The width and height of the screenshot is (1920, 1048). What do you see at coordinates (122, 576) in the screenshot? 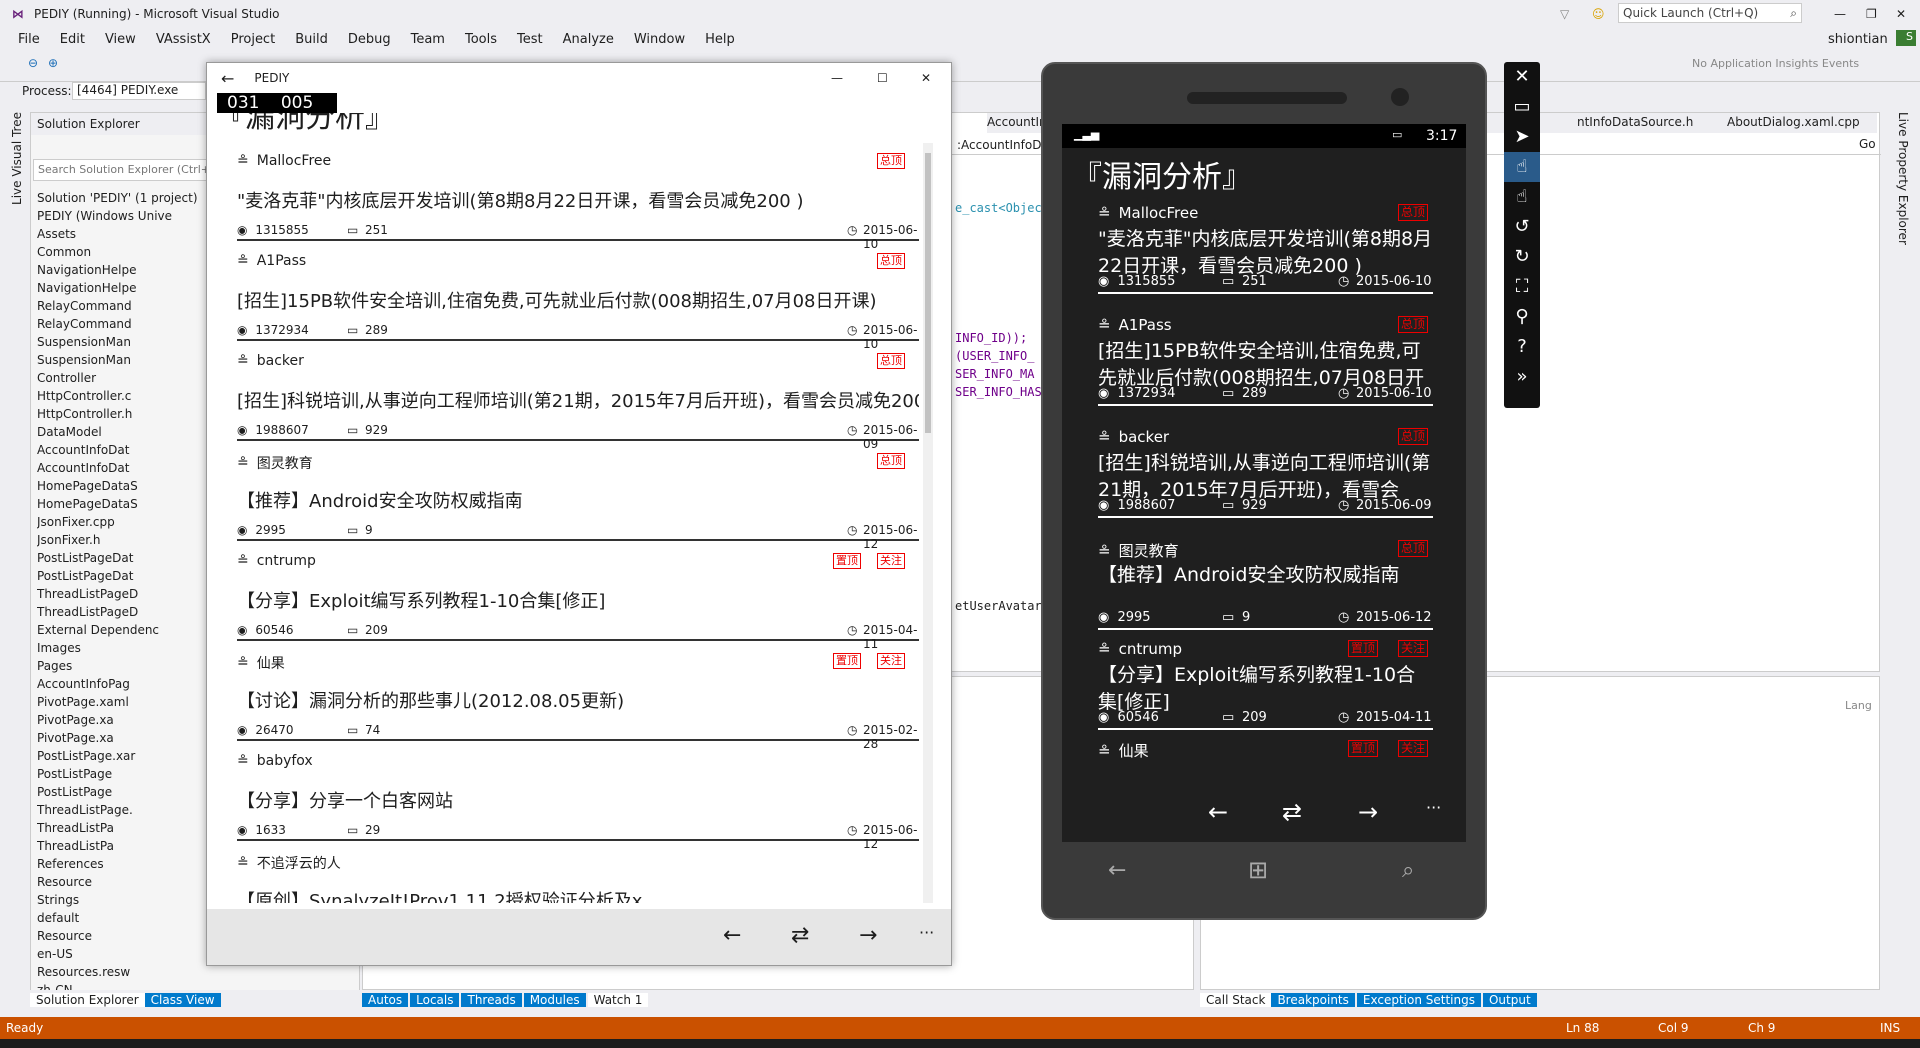
I see `tree-item: PostListPageDat` at bounding box center [122, 576].